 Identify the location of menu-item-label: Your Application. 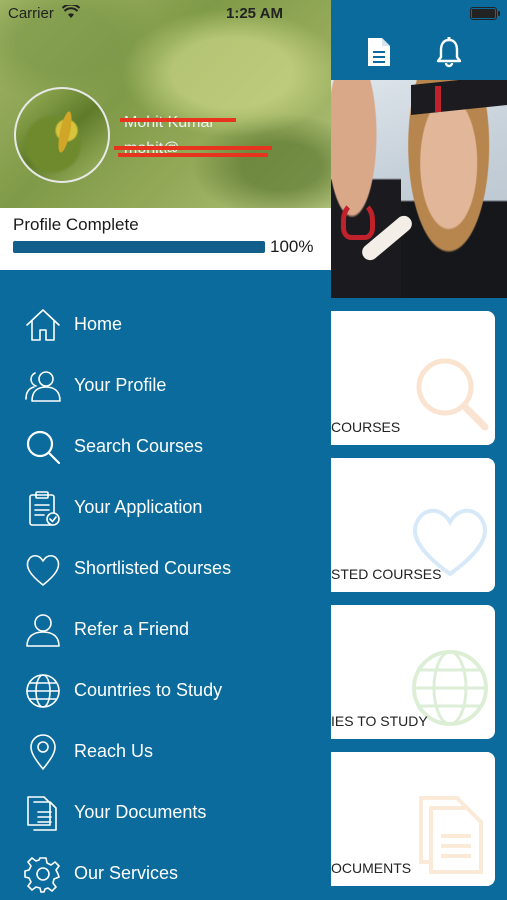
(138, 507).